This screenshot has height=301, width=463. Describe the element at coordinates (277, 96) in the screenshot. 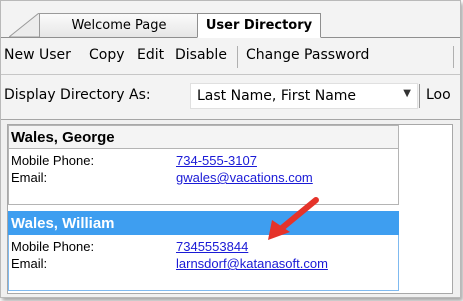

I see `dropdown-selected-value: Last Name, First Name` at that location.